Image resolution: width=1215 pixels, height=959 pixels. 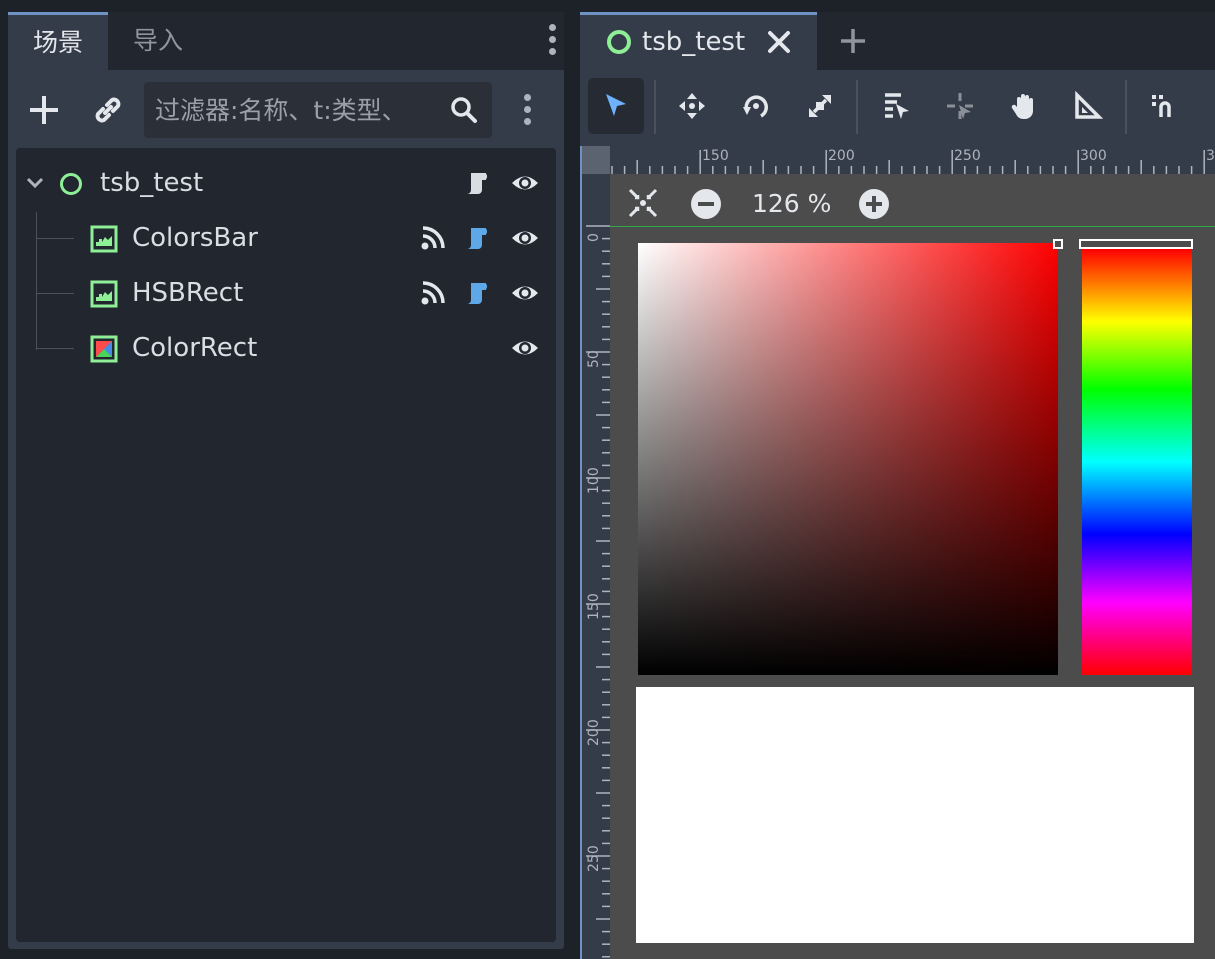 I want to click on rotate-icon, so click(x=755, y=106).